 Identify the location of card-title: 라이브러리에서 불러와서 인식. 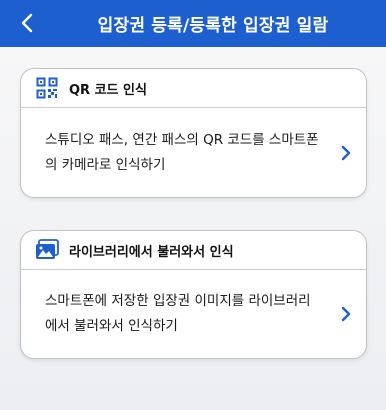
(151, 252).